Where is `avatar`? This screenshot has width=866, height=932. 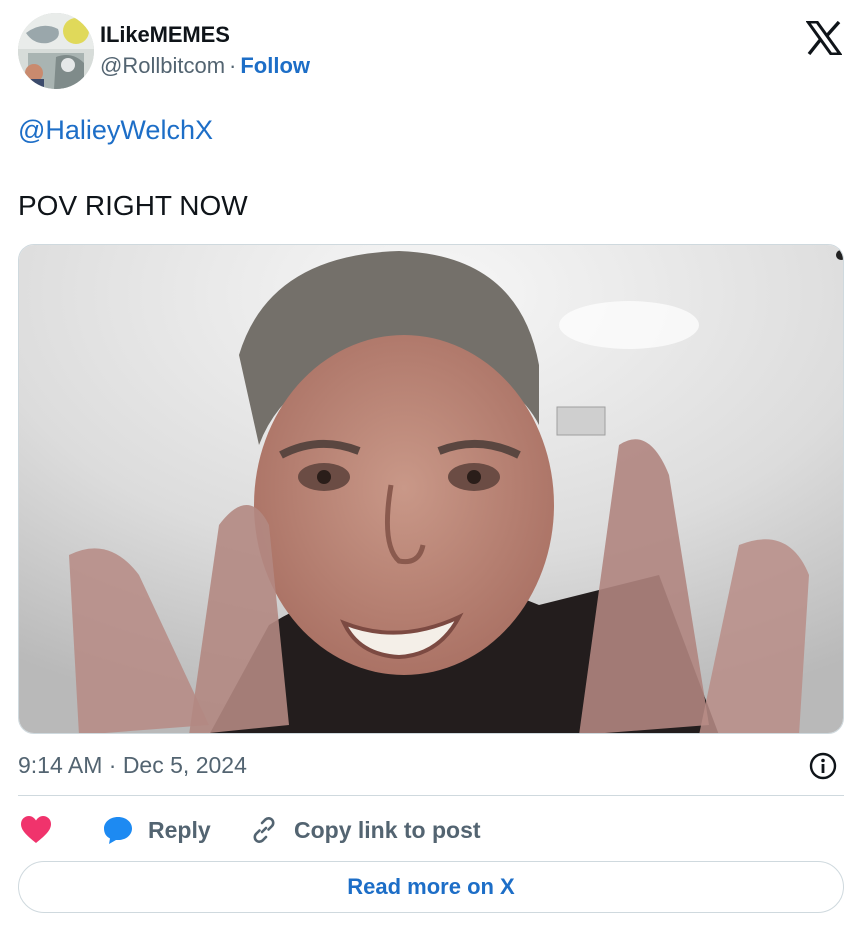
avatar is located at coordinates (56, 51).